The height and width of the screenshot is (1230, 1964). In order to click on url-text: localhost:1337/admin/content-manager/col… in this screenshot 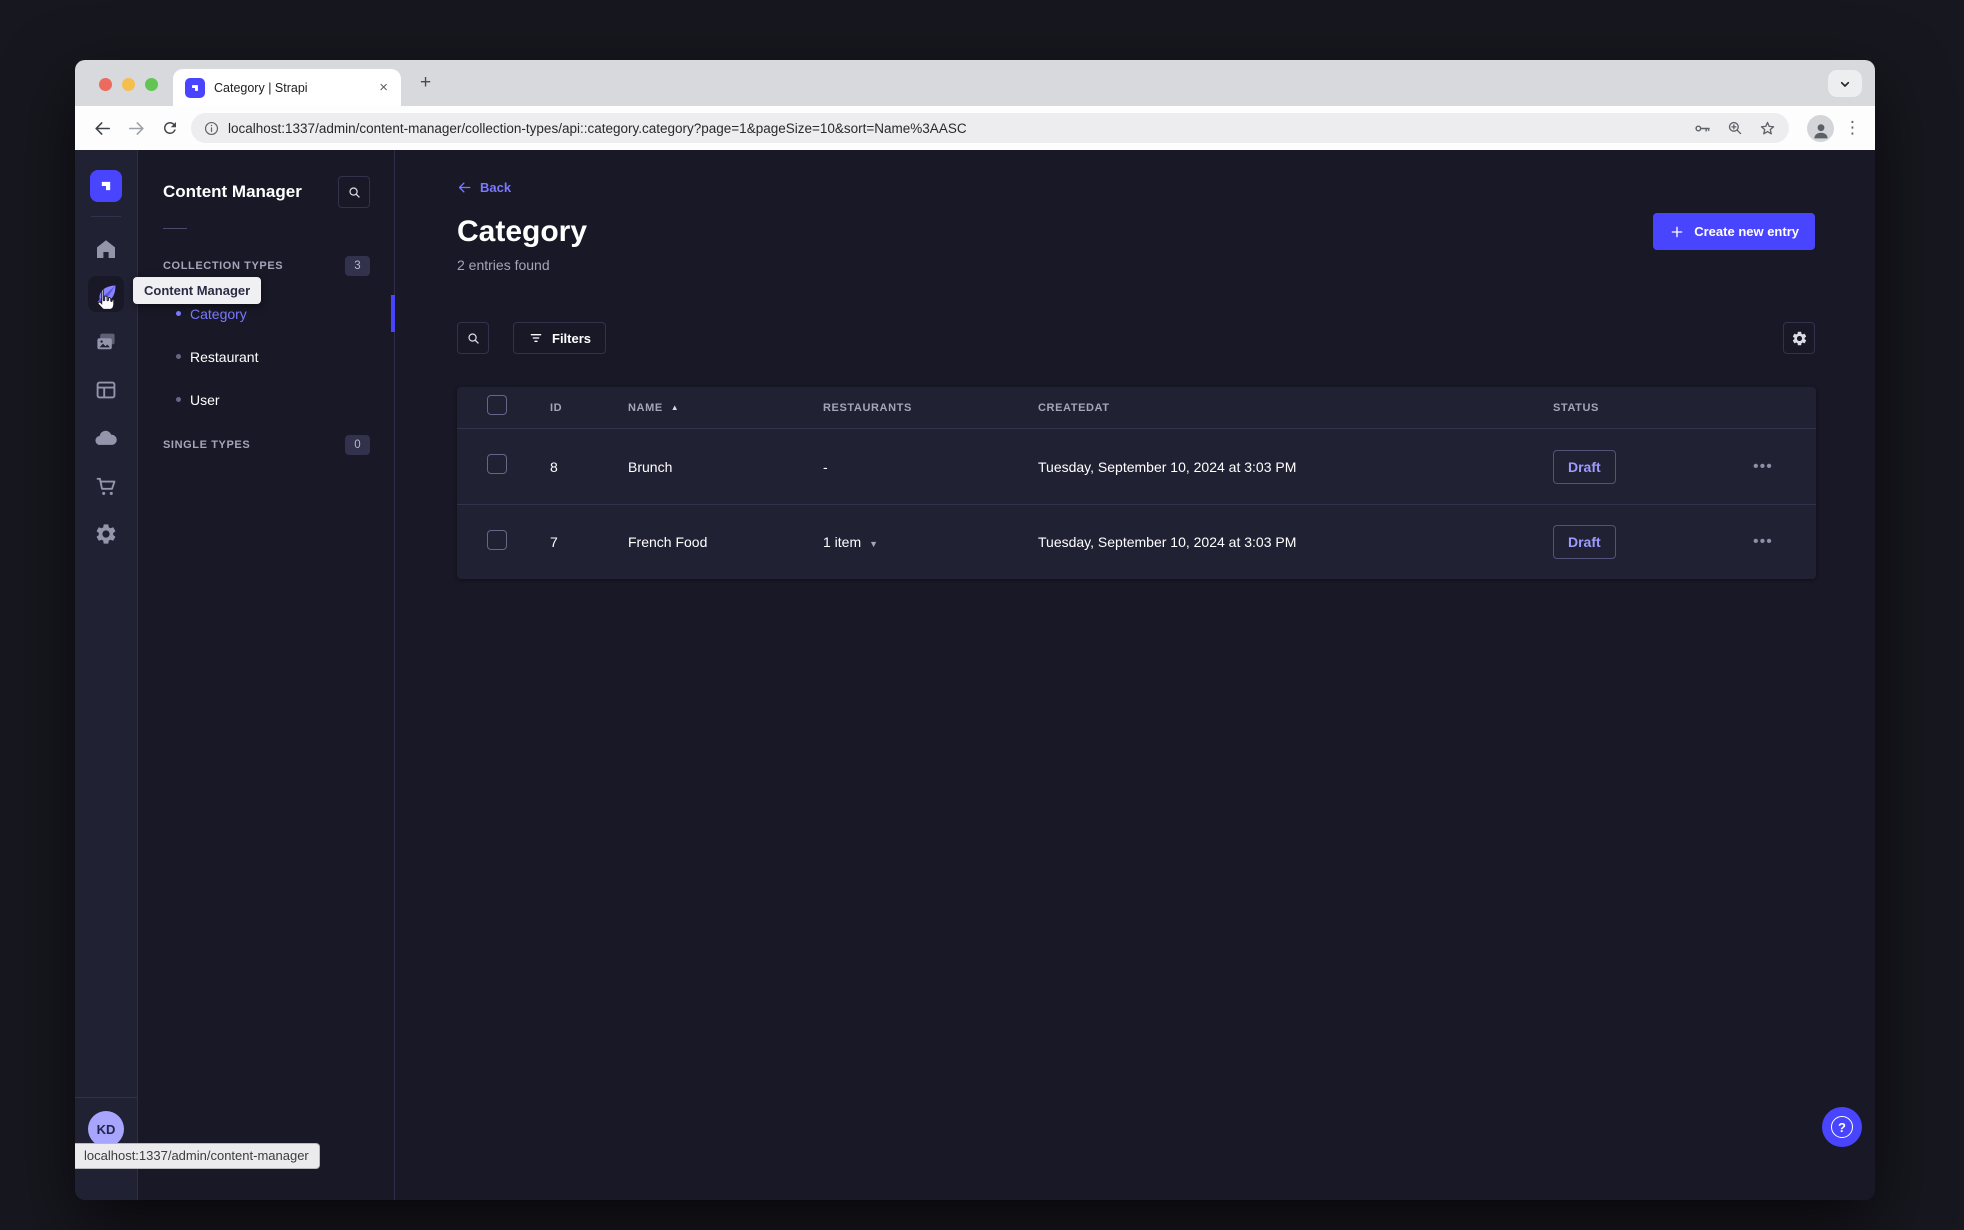, I will do `click(955, 128)`.